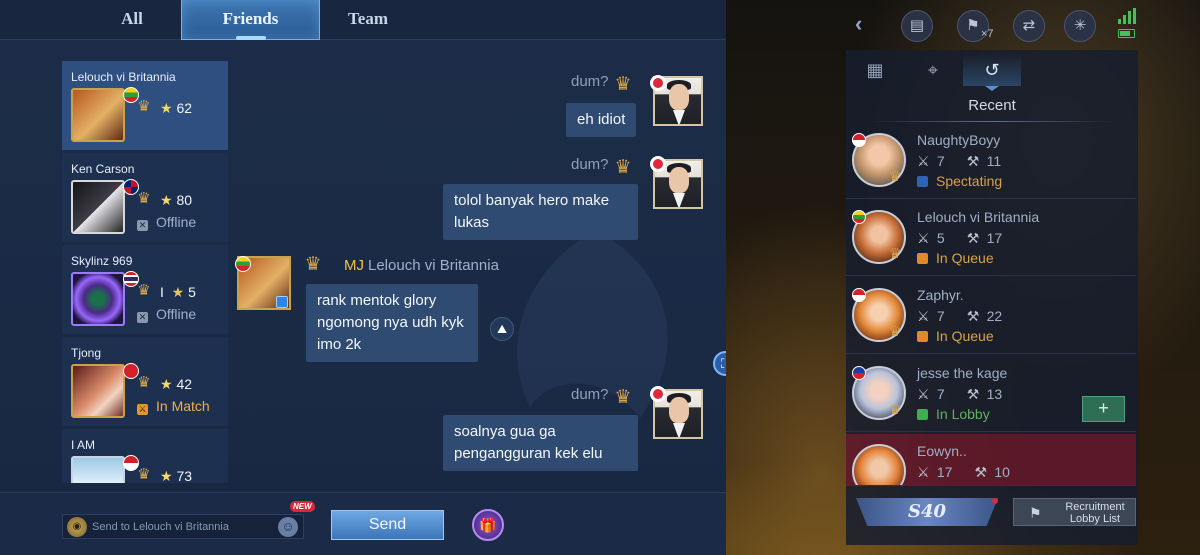 This screenshot has width=1200, height=555. I want to click on friend-item-skylinz: Skylinz 969 ♛ I ★ 5 ✕ Offline, so click(145, 289).